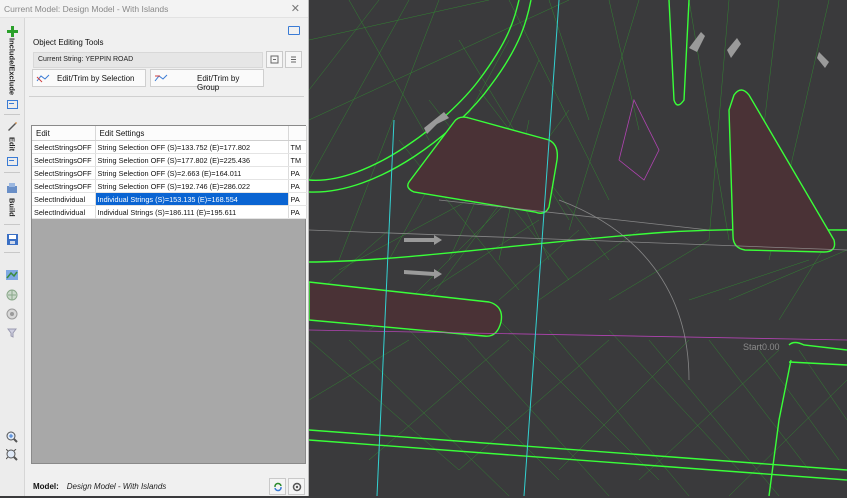 This screenshot has width=847, height=498. I want to click on edit-trim-by-group-button: Edit/Trim by Group, so click(207, 80).